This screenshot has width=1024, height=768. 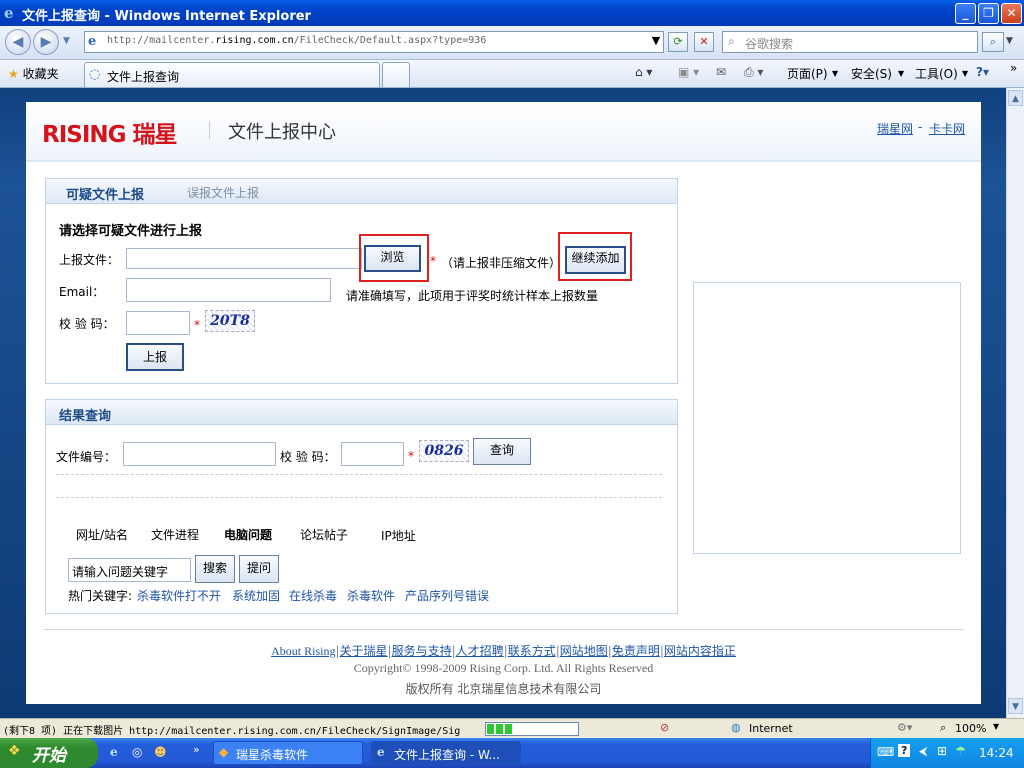 What do you see at coordinates (199, 454) in the screenshot?
I see `file-number-input` at bounding box center [199, 454].